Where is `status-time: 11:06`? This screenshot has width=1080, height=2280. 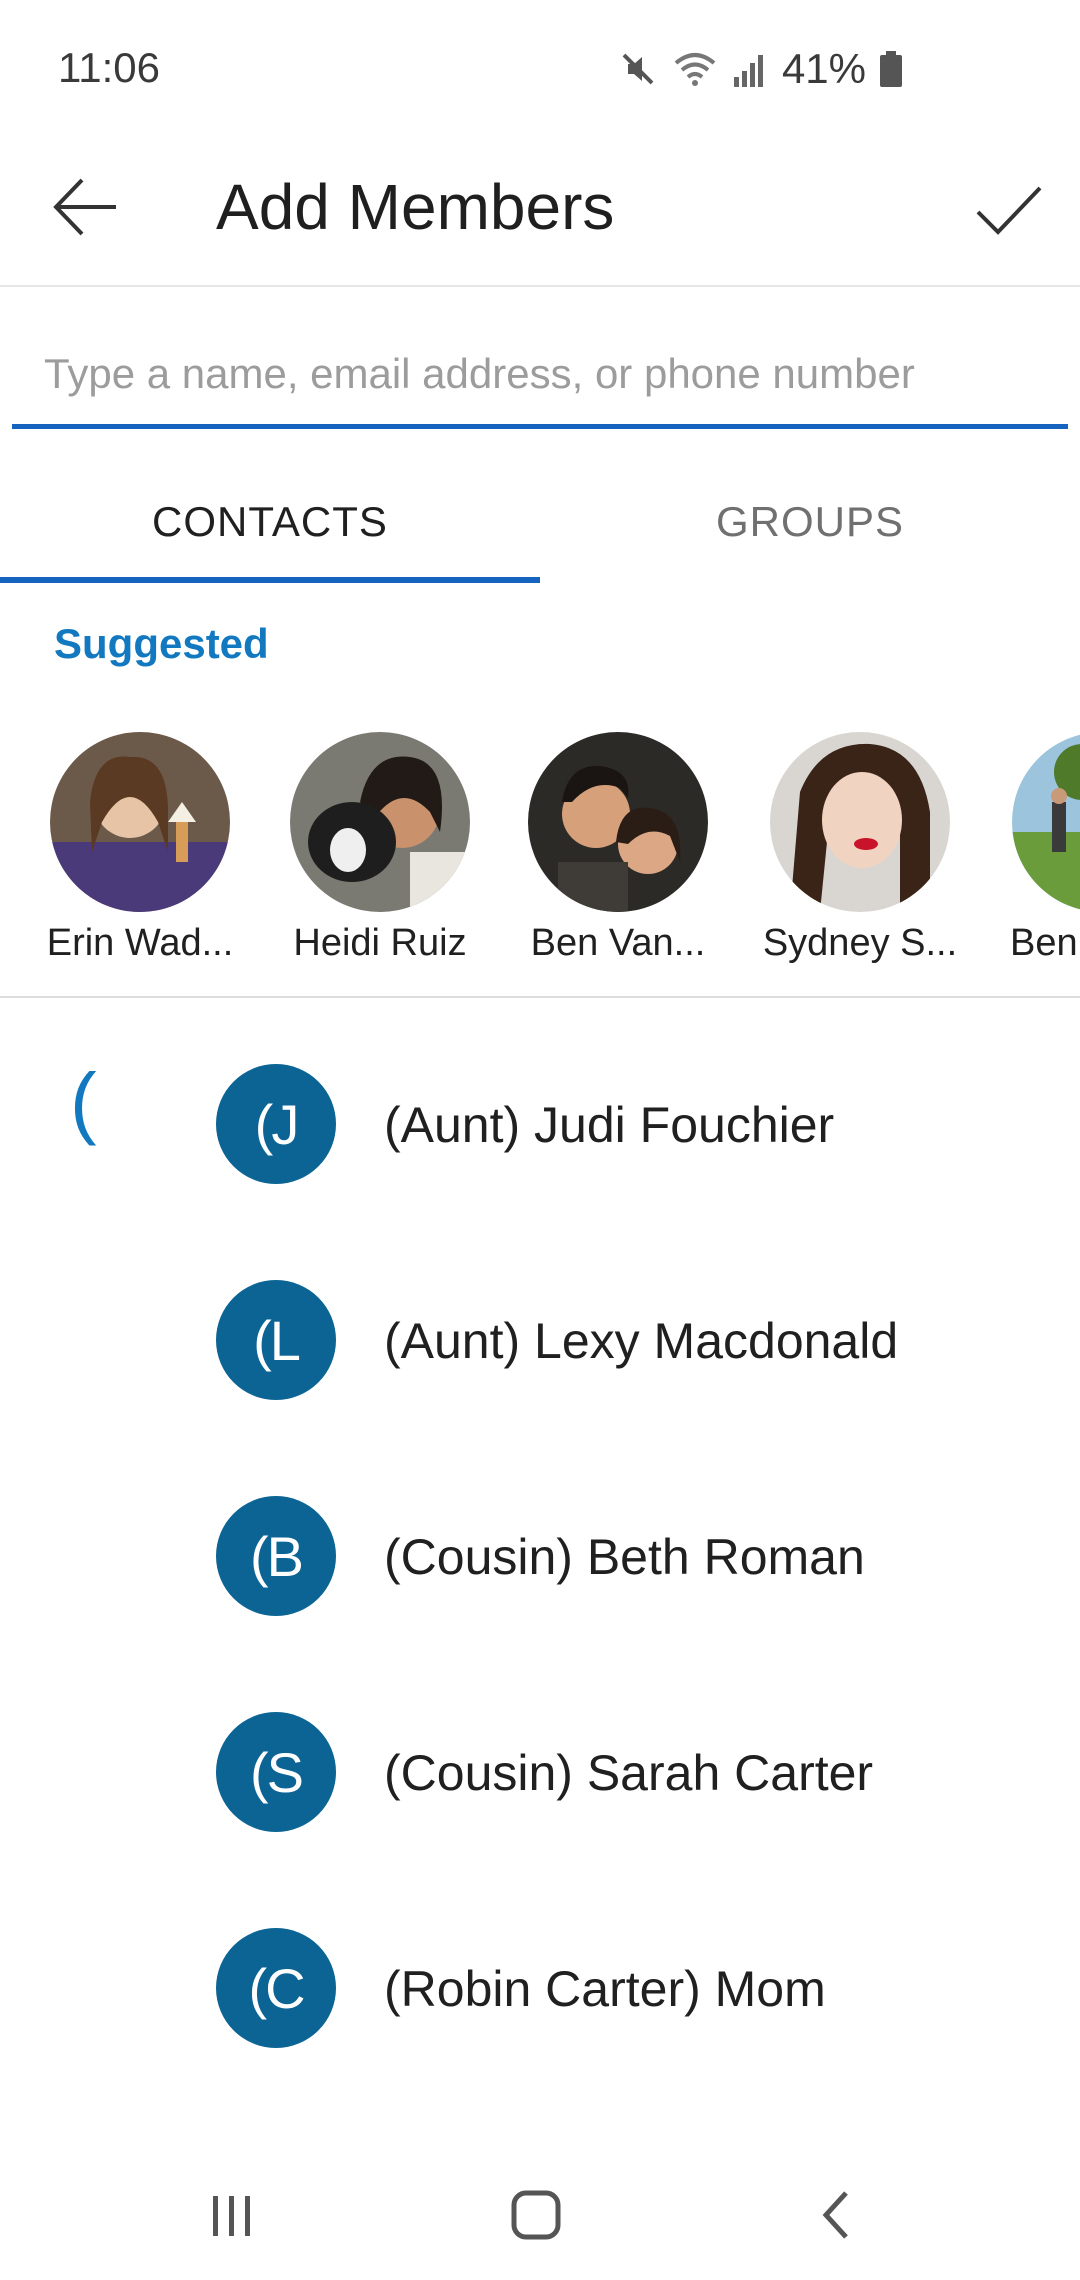
status-time: 11:06 is located at coordinates (109, 67).